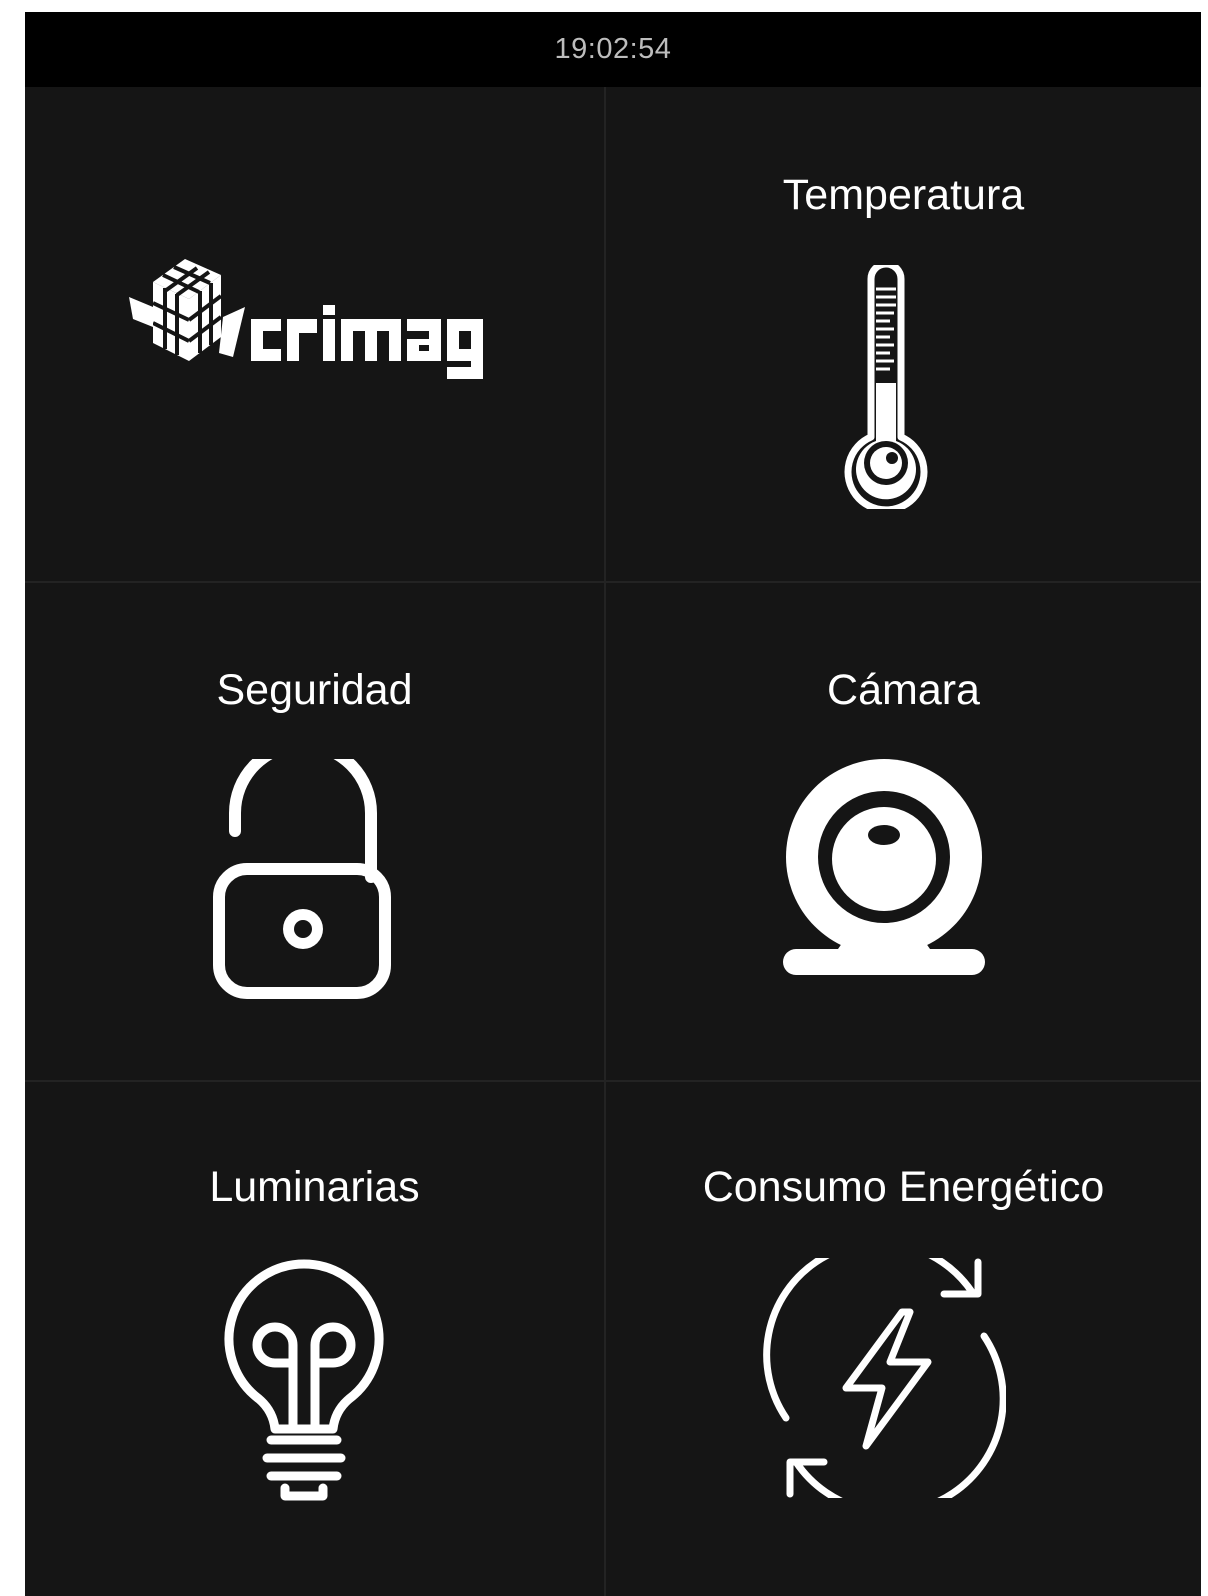  I want to click on crimag-logo, so click(318, 319).